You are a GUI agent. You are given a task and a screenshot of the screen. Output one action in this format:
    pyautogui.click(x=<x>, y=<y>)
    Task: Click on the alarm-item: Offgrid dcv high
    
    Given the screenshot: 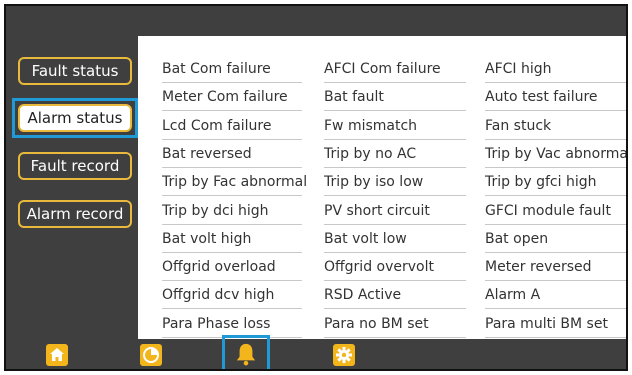 What is the action you would take?
    pyautogui.click(x=232, y=296)
    